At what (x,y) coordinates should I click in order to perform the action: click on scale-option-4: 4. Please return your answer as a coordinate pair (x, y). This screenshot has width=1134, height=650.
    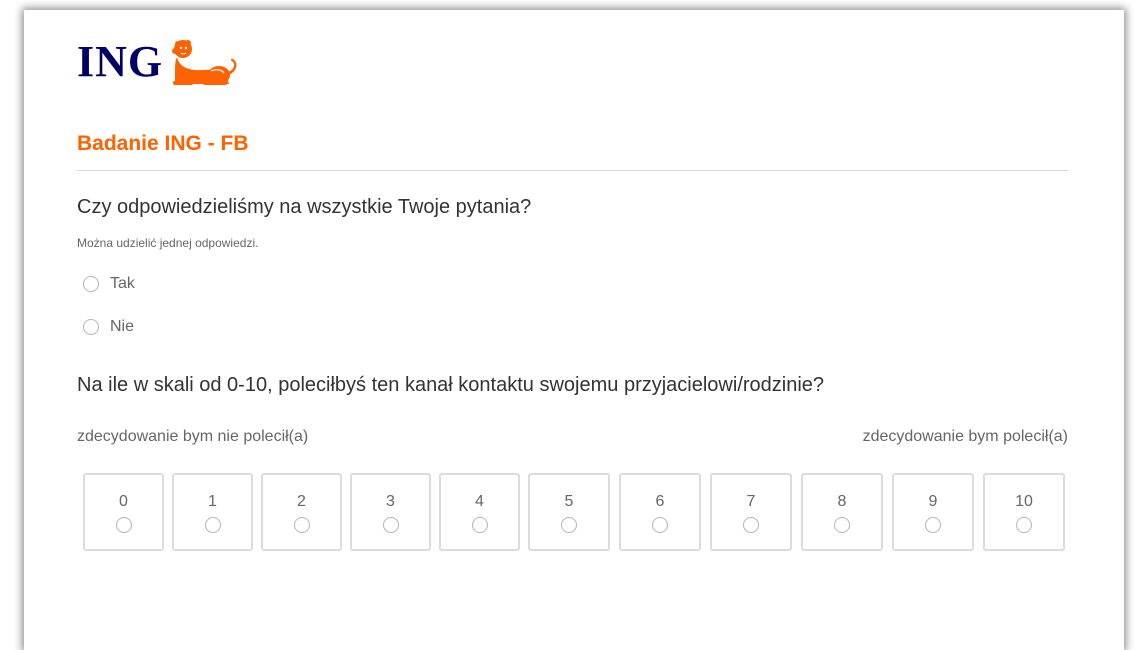
    Looking at the image, I should click on (479, 512).